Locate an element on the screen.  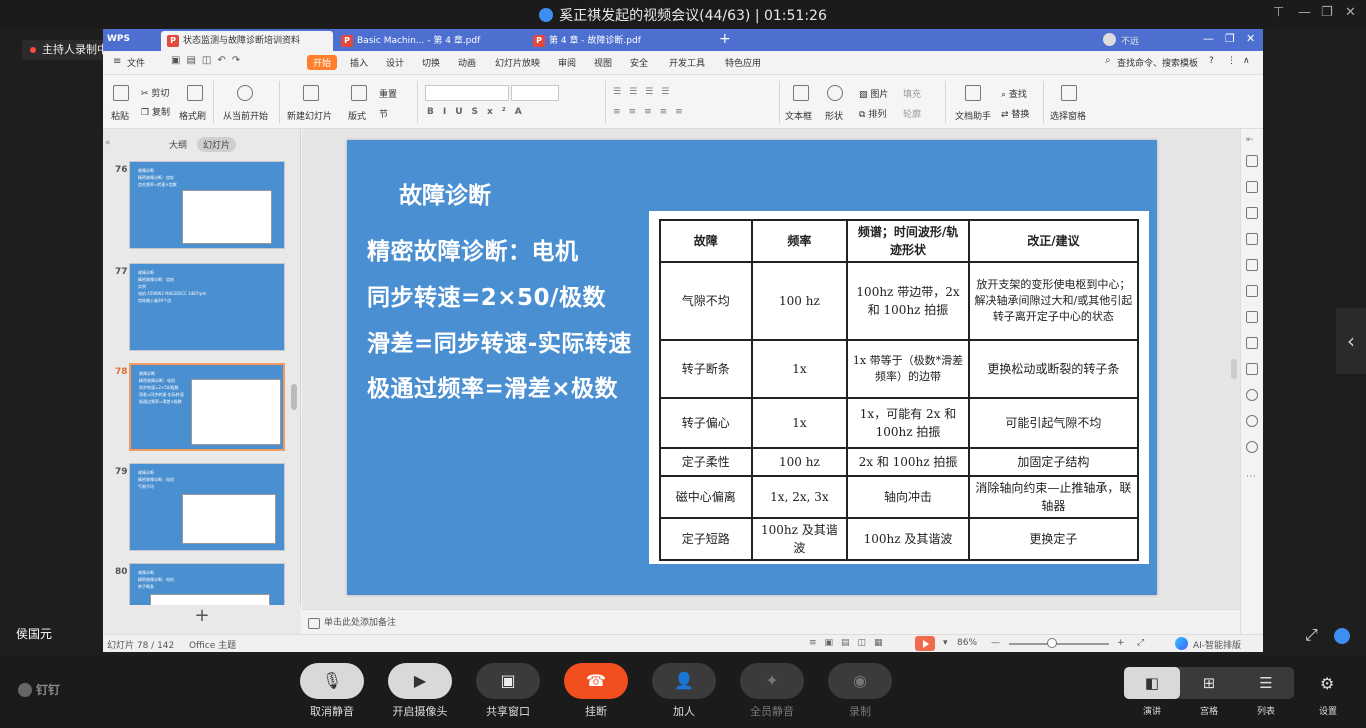
menu-view: 视图 is located at coordinates (603, 62).